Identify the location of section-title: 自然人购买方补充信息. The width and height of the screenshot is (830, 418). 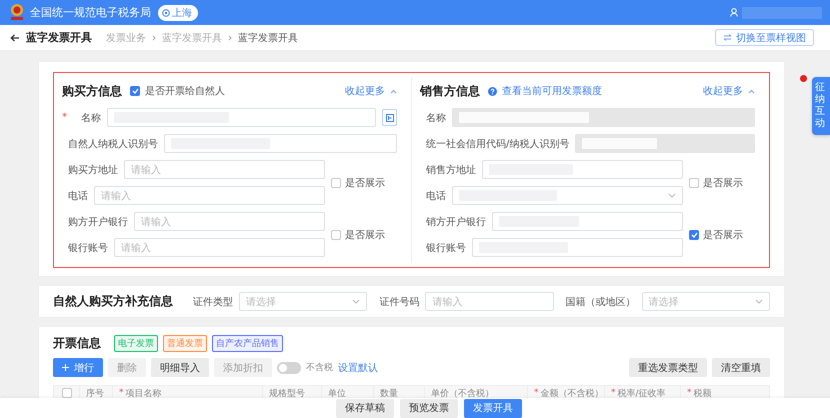
(113, 301).